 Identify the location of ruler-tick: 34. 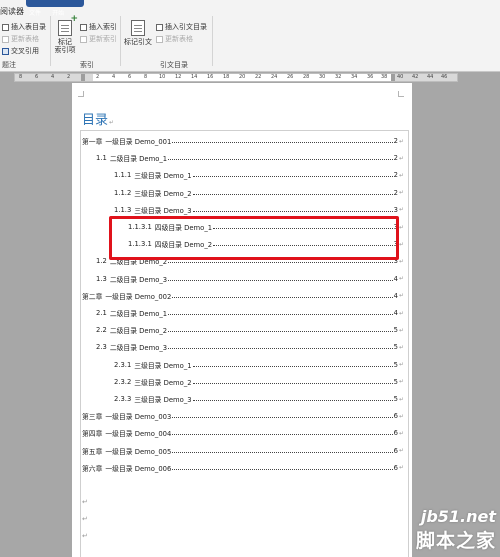
(354, 77).